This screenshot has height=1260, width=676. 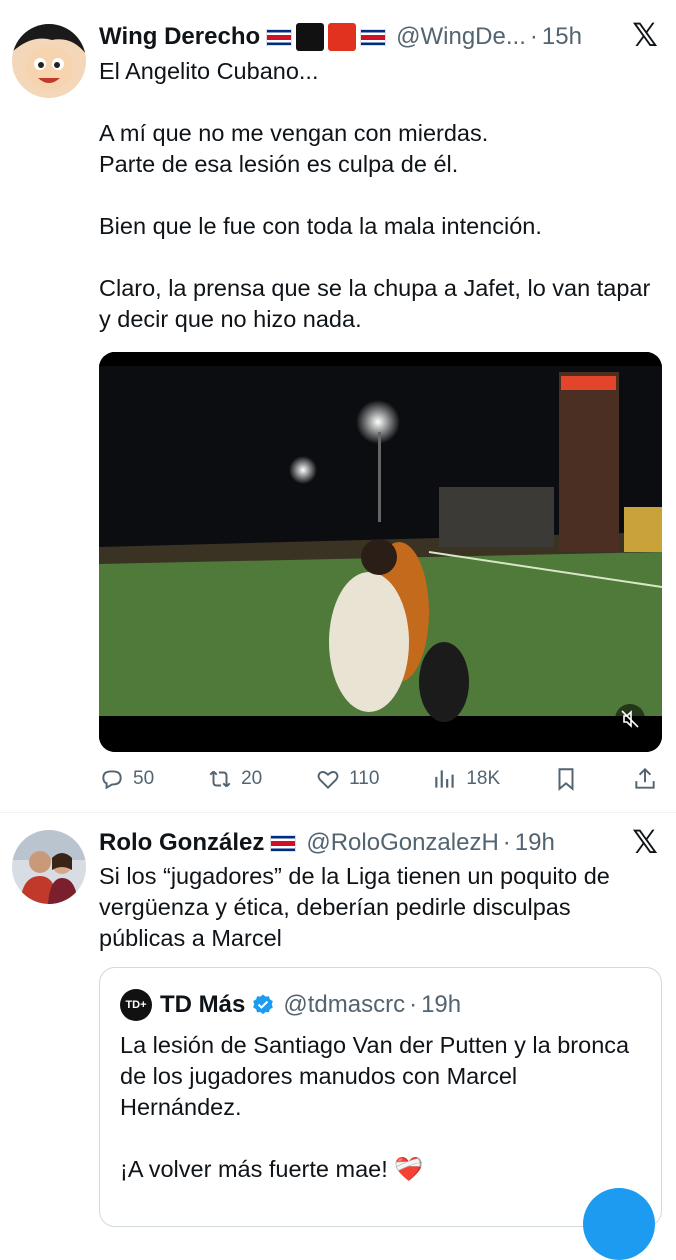 What do you see at coordinates (357, 37) in the screenshot?
I see `tweet-header: Wing Derecho @WingDe... · 15h` at bounding box center [357, 37].